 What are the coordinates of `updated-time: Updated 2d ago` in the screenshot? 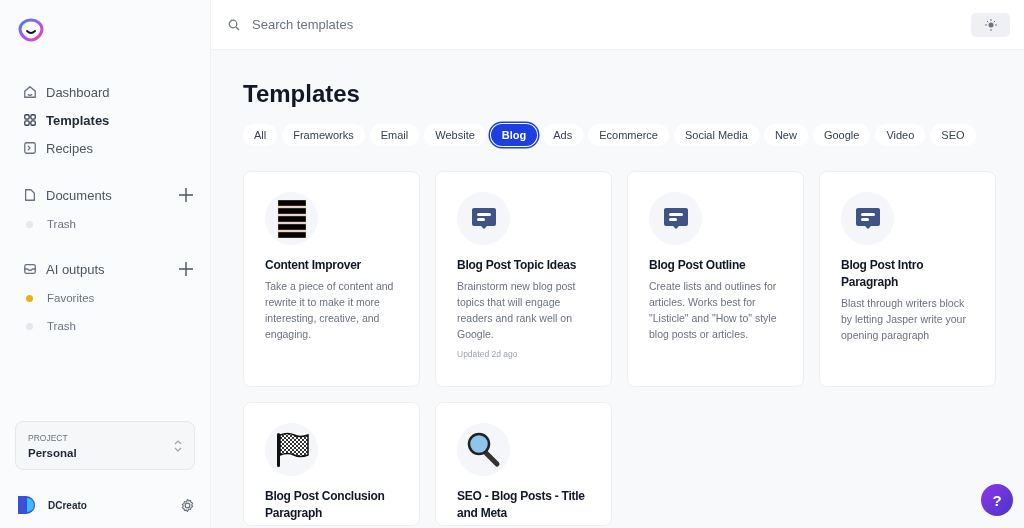 It's located at (488, 354).